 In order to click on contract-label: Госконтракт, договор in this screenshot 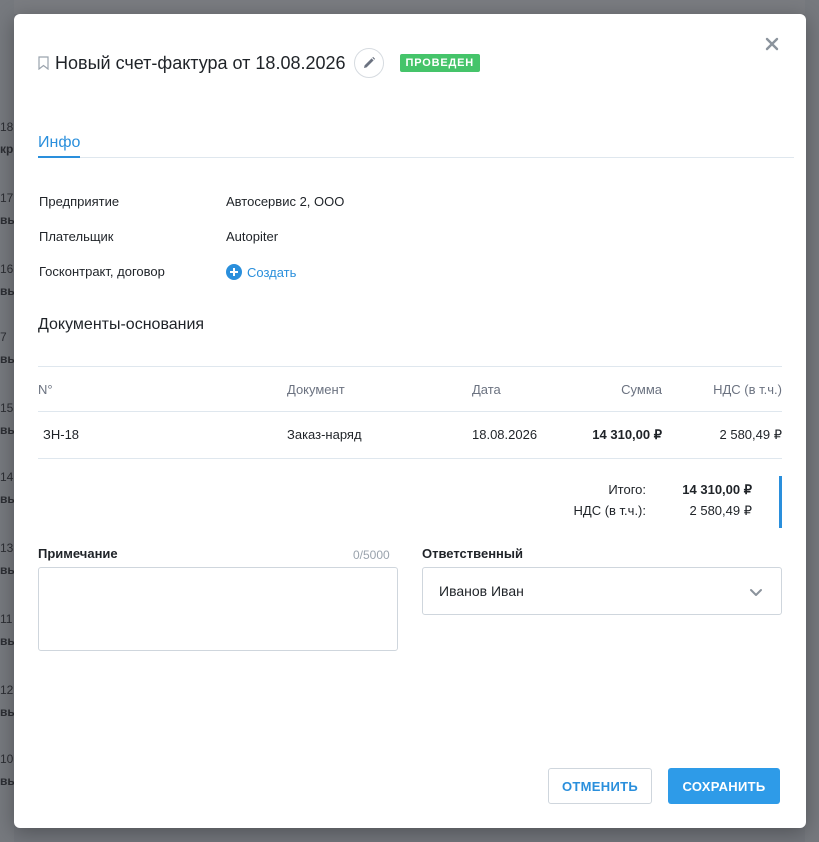, I will do `click(102, 271)`.